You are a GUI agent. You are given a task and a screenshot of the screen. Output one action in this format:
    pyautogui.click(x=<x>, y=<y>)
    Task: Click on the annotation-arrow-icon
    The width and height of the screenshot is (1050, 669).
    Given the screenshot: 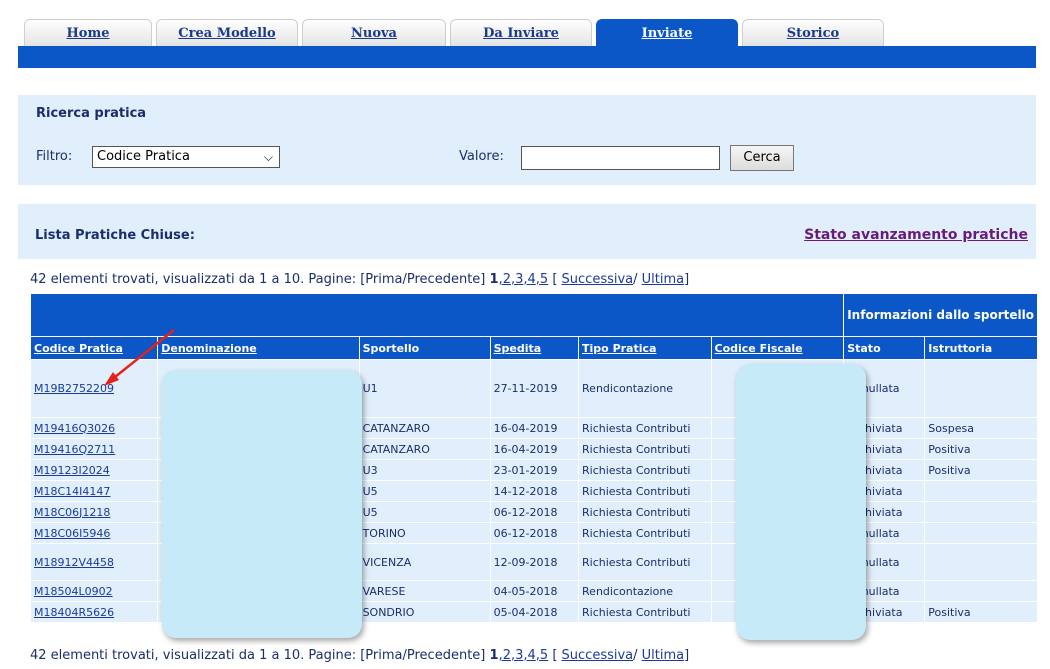 What is the action you would take?
    pyautogui.click(x=139, y=357)
    